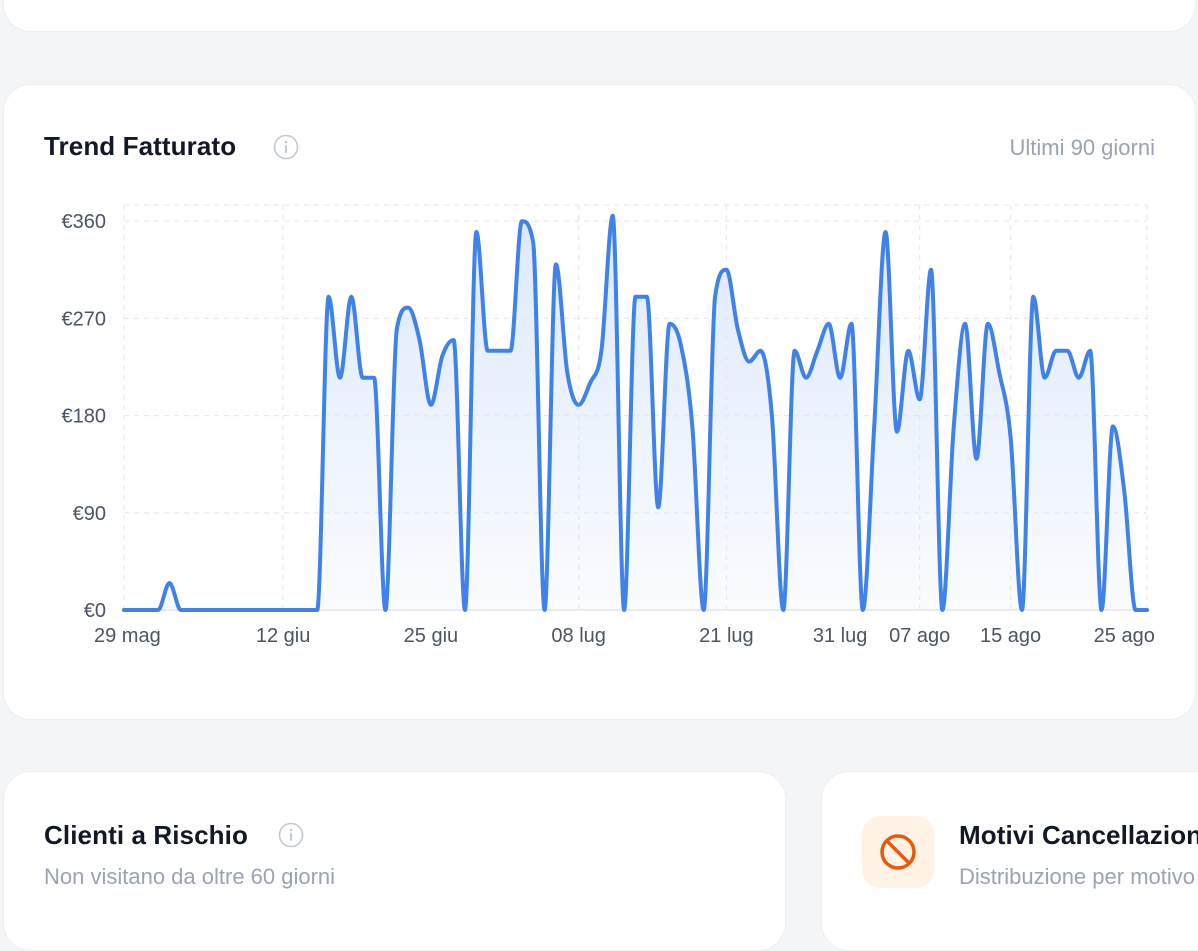 The height and width of the screenshot is (951, 1198). What do you see at coordinates (599, 16) in the screenshot?
I see `summary-card` at bounding box center [599, 16].